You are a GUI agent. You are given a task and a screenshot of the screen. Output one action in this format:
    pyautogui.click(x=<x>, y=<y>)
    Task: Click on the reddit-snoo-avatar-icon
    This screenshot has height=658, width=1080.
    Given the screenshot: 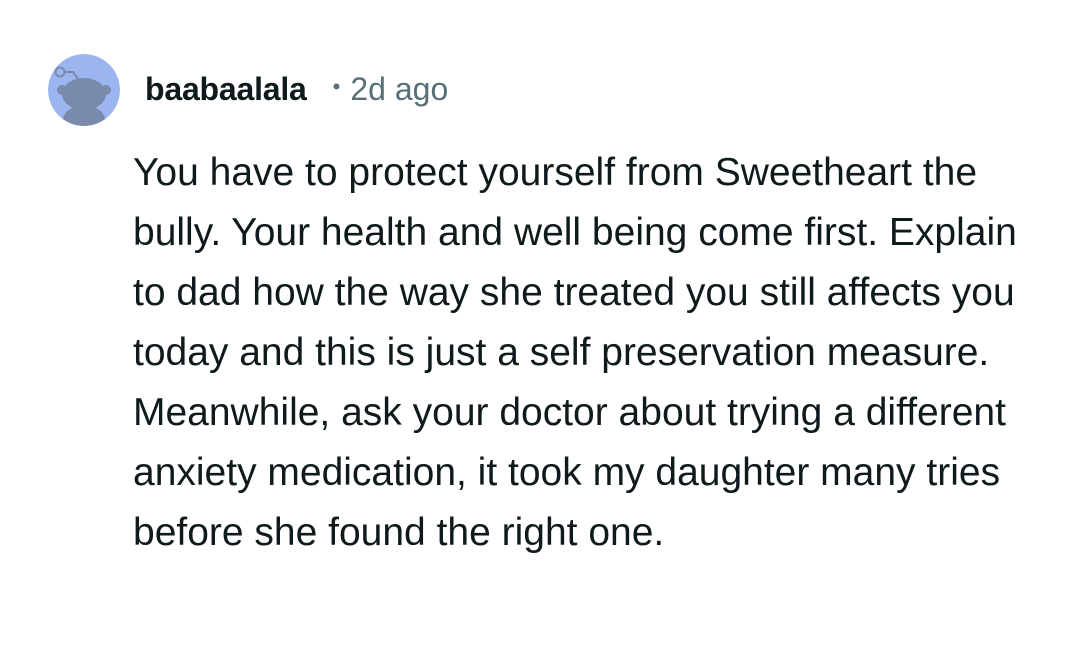 What is the action you would take?
    pyautogui.click(x=84, y=90)
    